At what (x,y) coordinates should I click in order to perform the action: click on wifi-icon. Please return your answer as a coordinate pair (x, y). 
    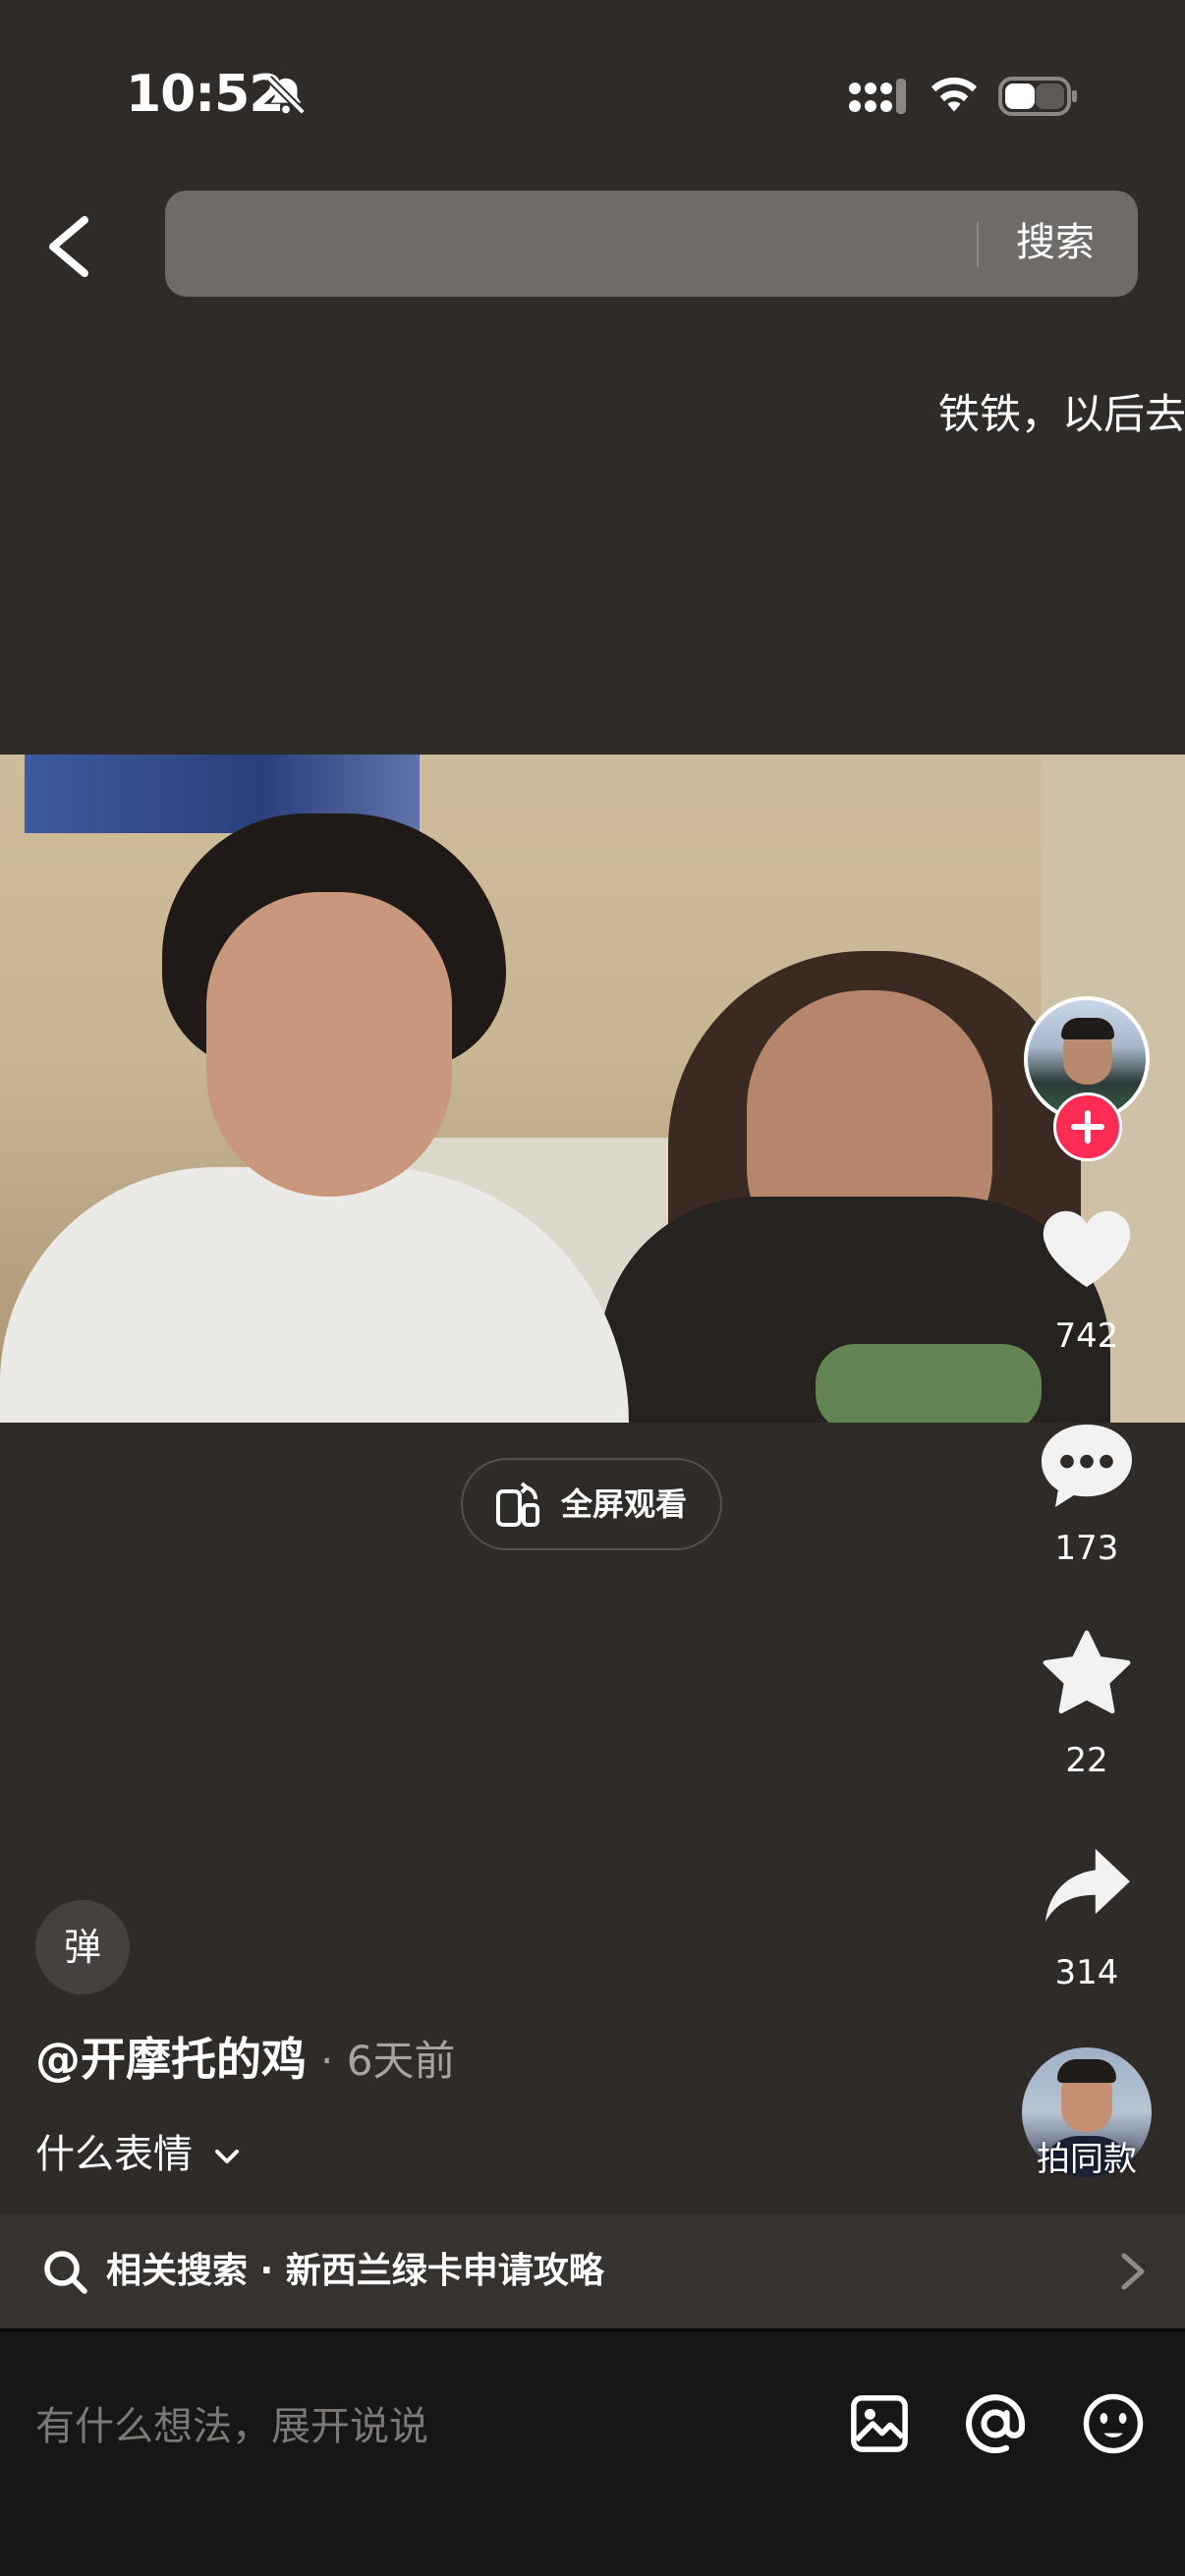
    Looking at the image, I should click on (955, 94).